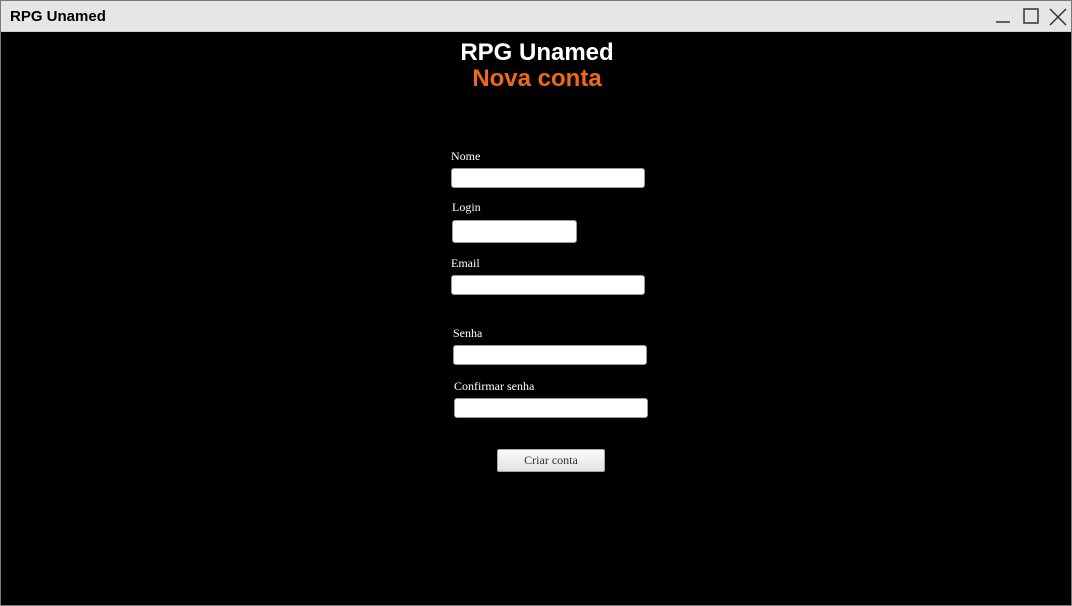 The width and height of the screenshot is (1072, 606). I want to click on minimize-icon, so click(1003, 16).